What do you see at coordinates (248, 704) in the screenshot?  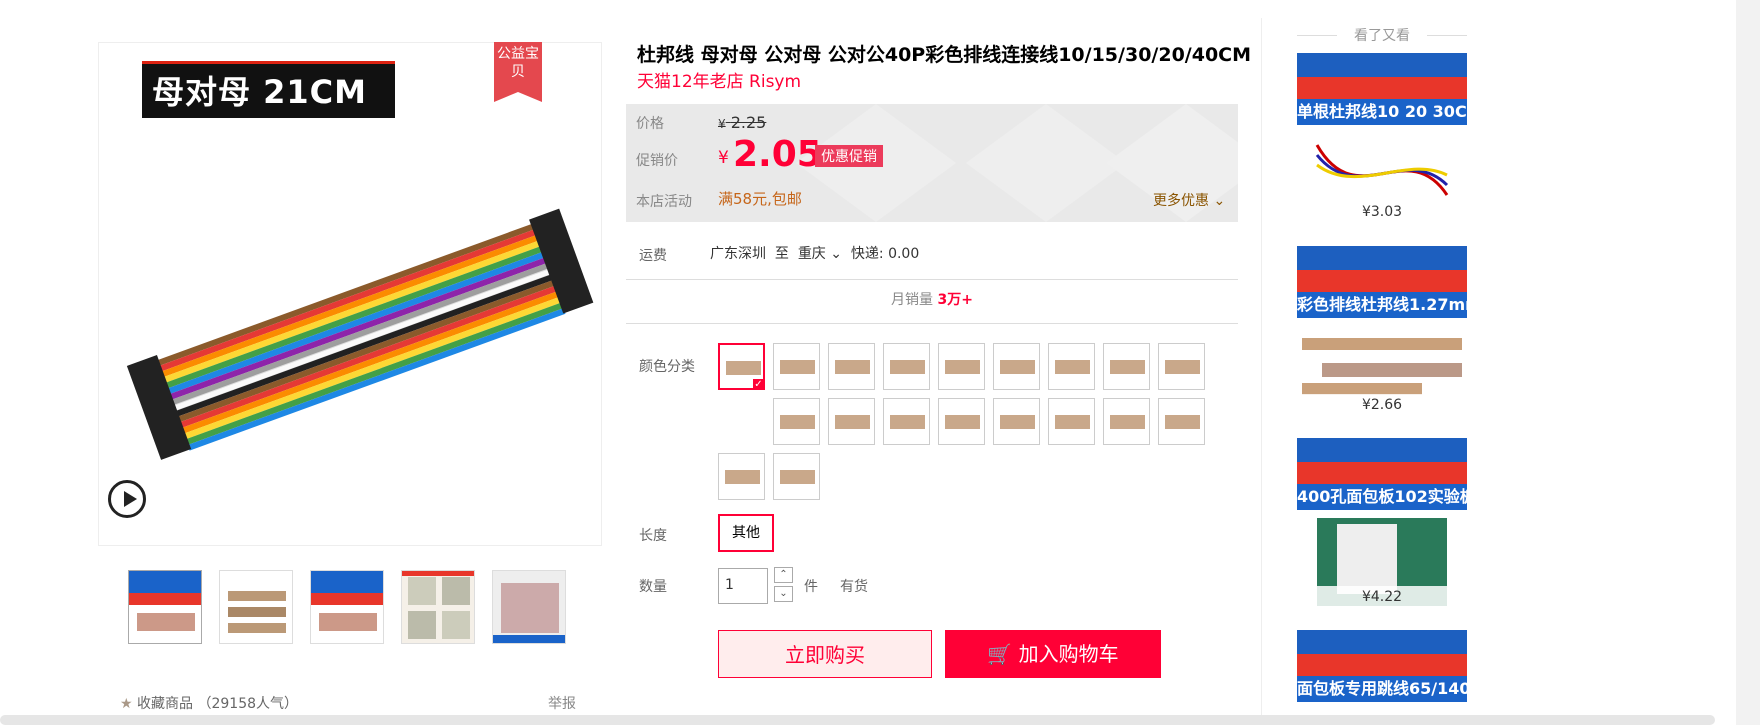 I see `favorite-count: （29158人气）` at bounding box center [248, 704].